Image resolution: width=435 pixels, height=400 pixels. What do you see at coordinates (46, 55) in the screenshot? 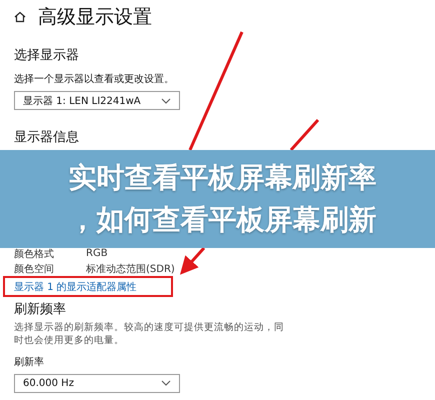
I see `section-heading: 选择显示器` at bounding box center [46, 55].